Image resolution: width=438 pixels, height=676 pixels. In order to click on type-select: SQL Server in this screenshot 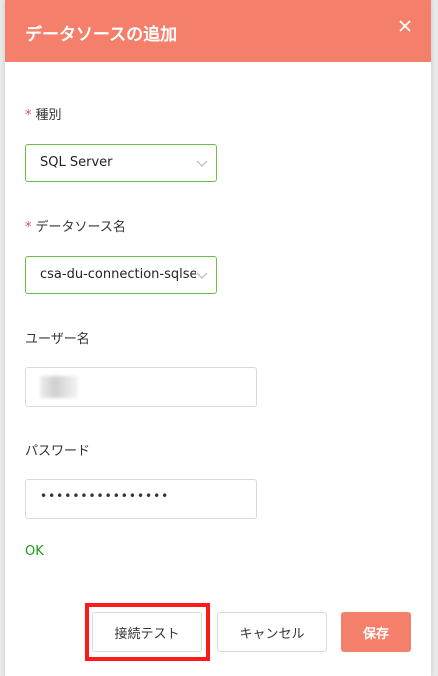, I will do `click(121, 163)`.